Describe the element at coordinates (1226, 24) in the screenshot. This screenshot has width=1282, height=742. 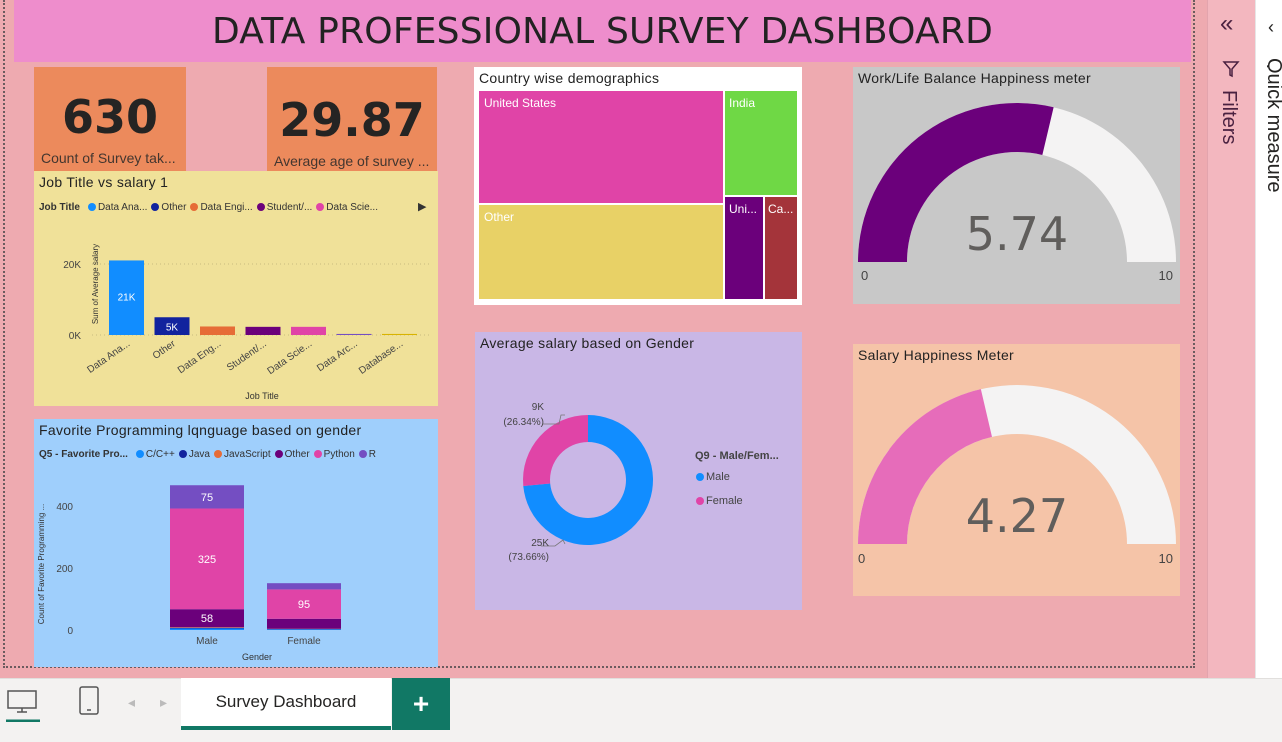
I see `collapse-double-chevron-icon: «` at that location.